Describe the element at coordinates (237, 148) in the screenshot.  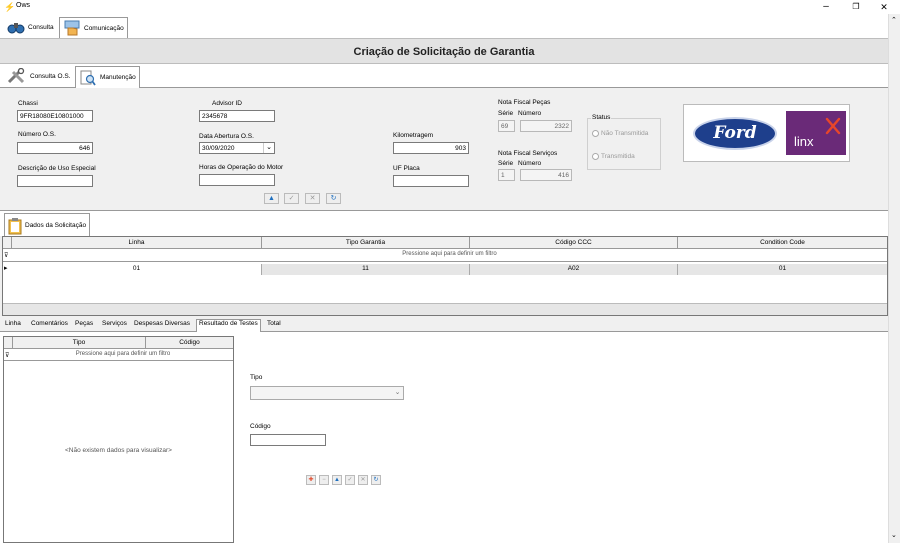
I see `data-abertura-picker: 30/09/2020 ⌄` at that location.